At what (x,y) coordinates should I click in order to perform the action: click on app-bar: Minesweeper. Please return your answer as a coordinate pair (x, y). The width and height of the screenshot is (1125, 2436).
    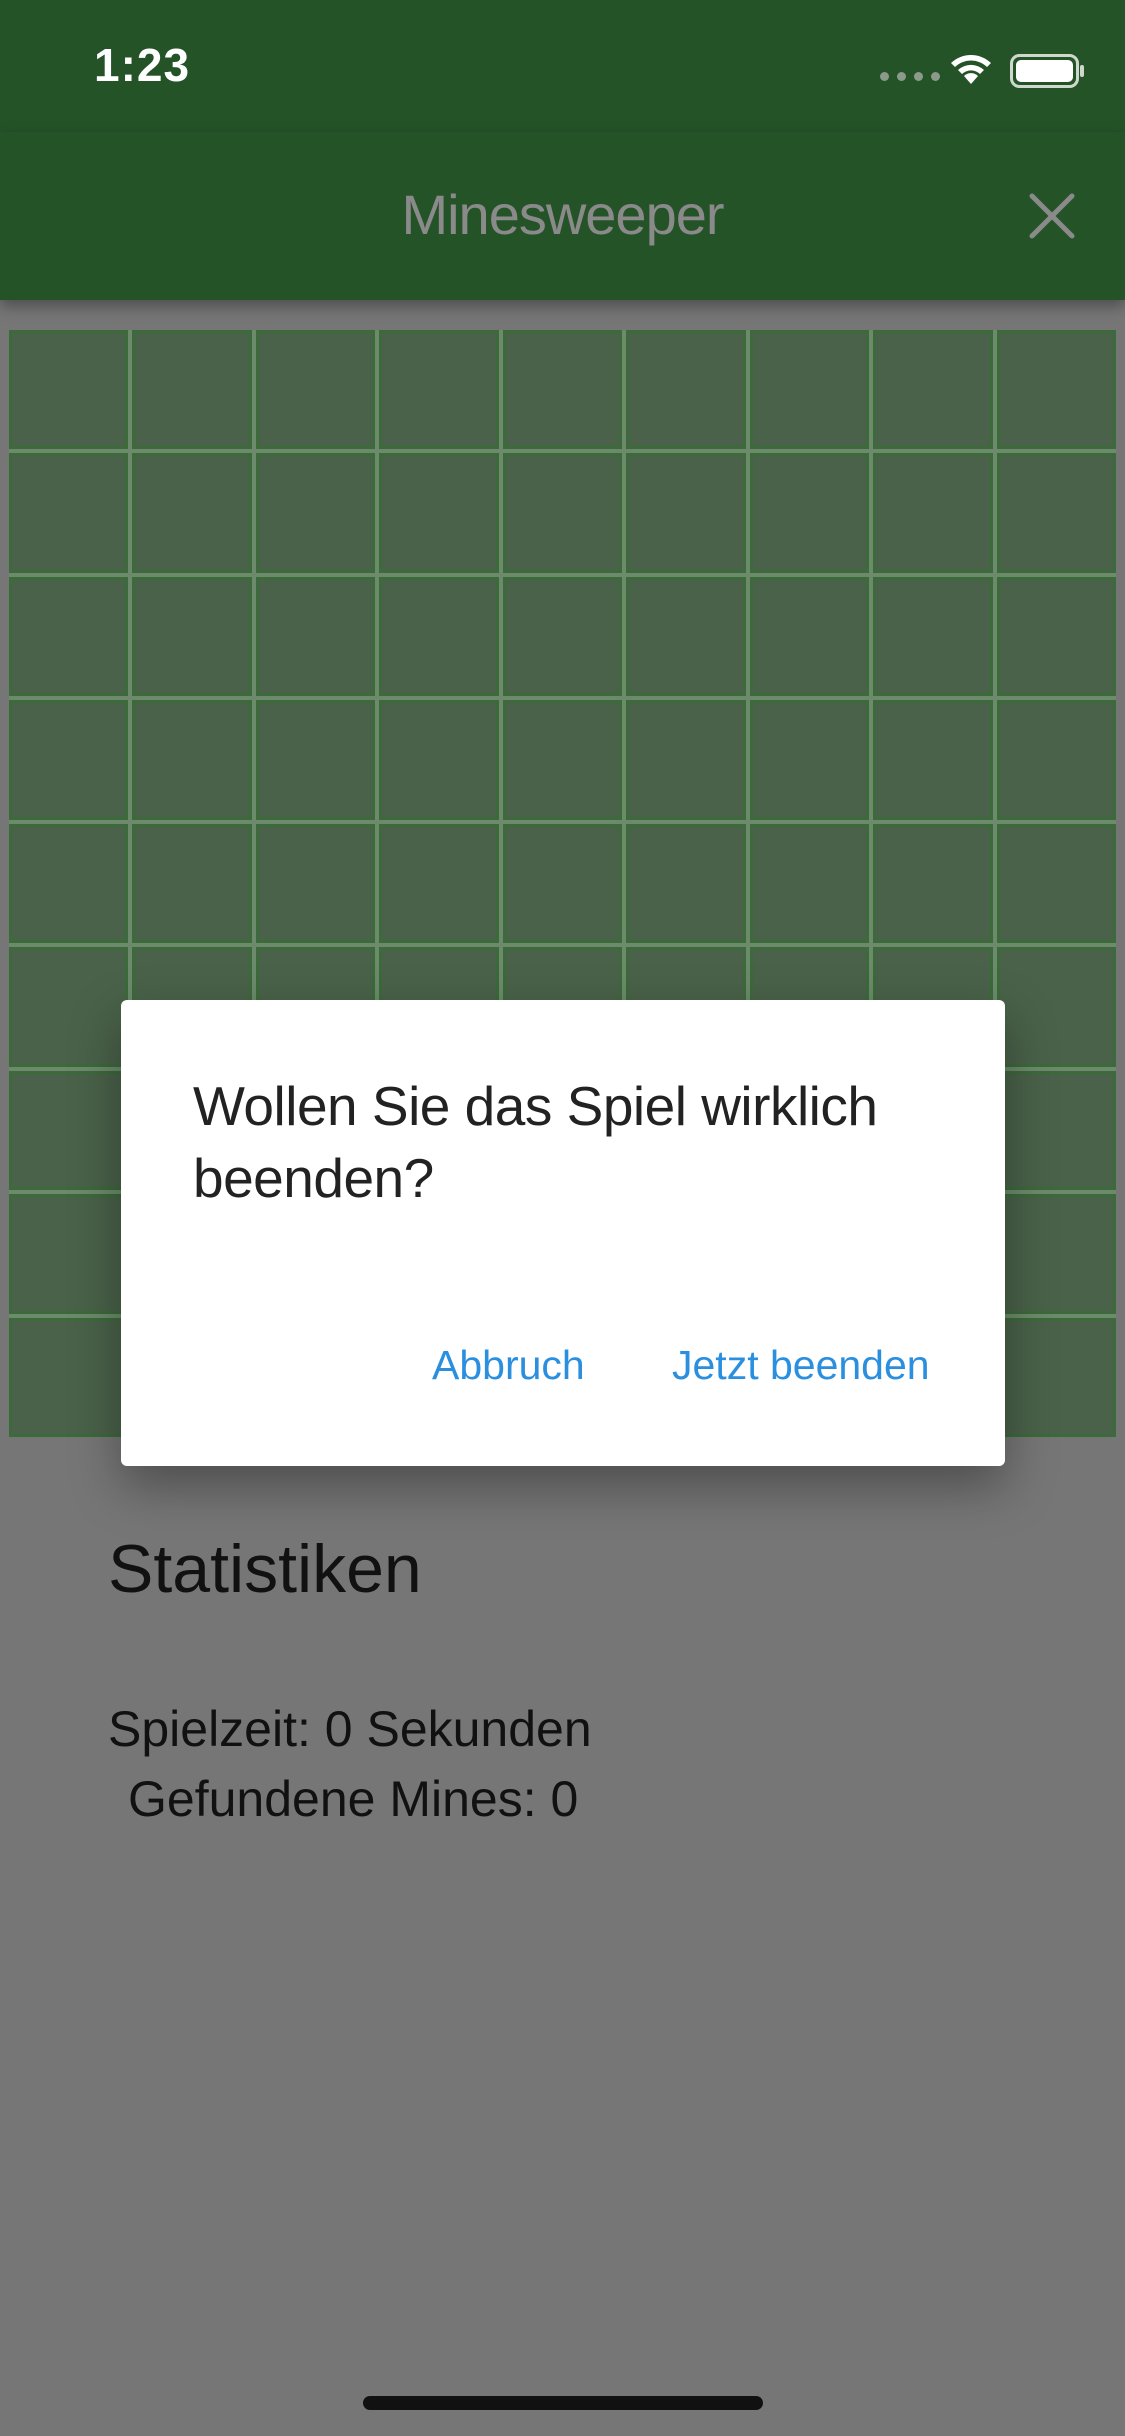
    Looking at the image, I should click on (562, 216).